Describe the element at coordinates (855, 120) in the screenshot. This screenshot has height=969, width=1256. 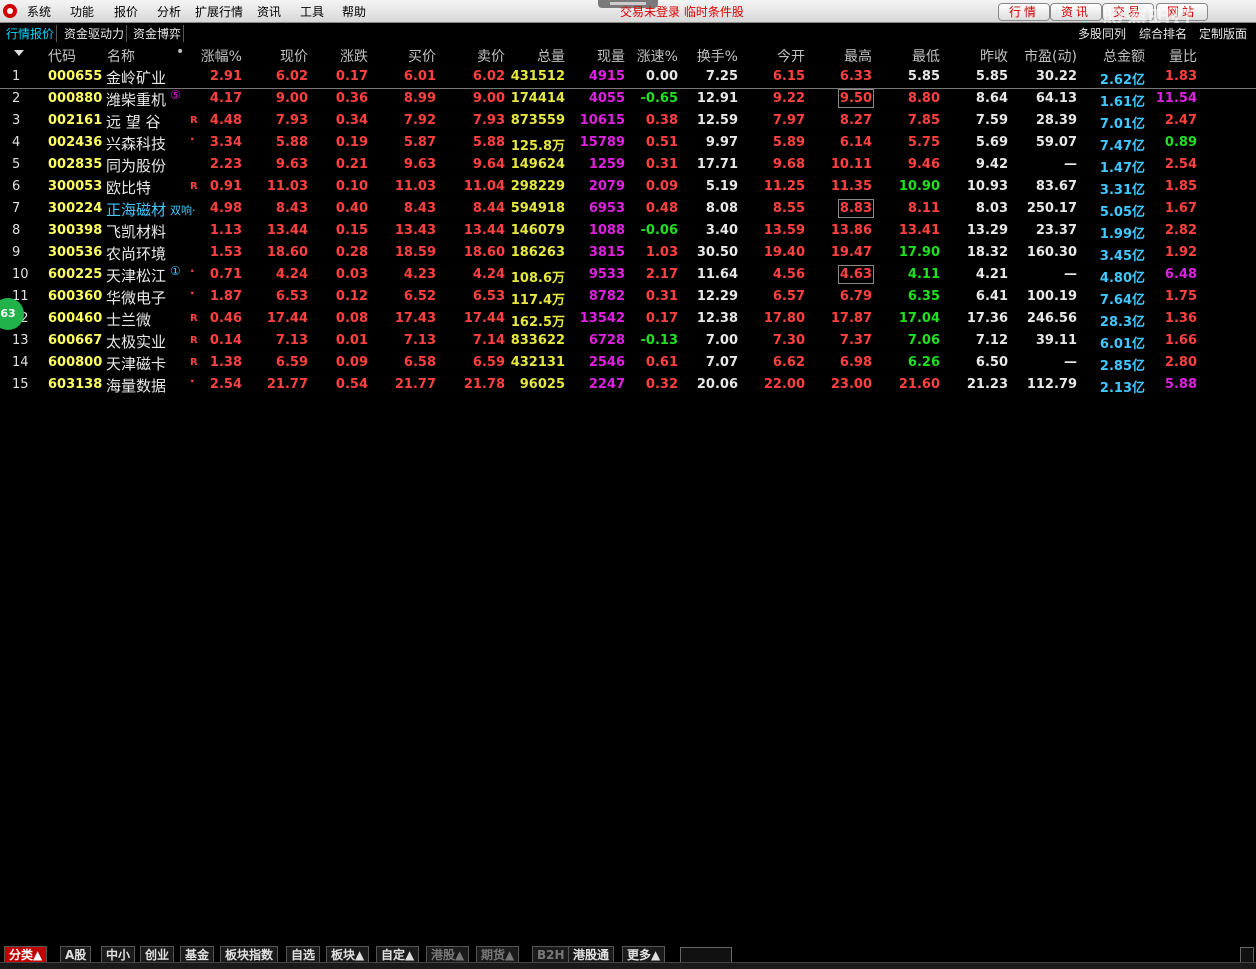
I see `cell-high: 8.27` at that location.